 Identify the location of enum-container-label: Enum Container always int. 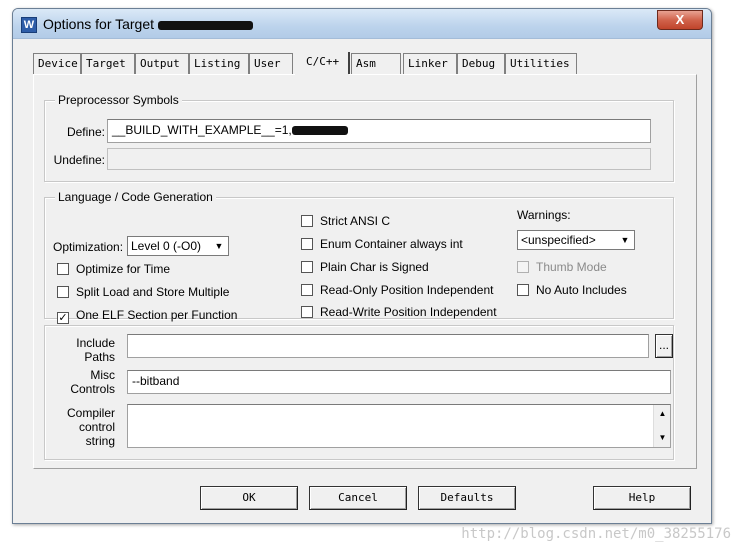
(391, 244).